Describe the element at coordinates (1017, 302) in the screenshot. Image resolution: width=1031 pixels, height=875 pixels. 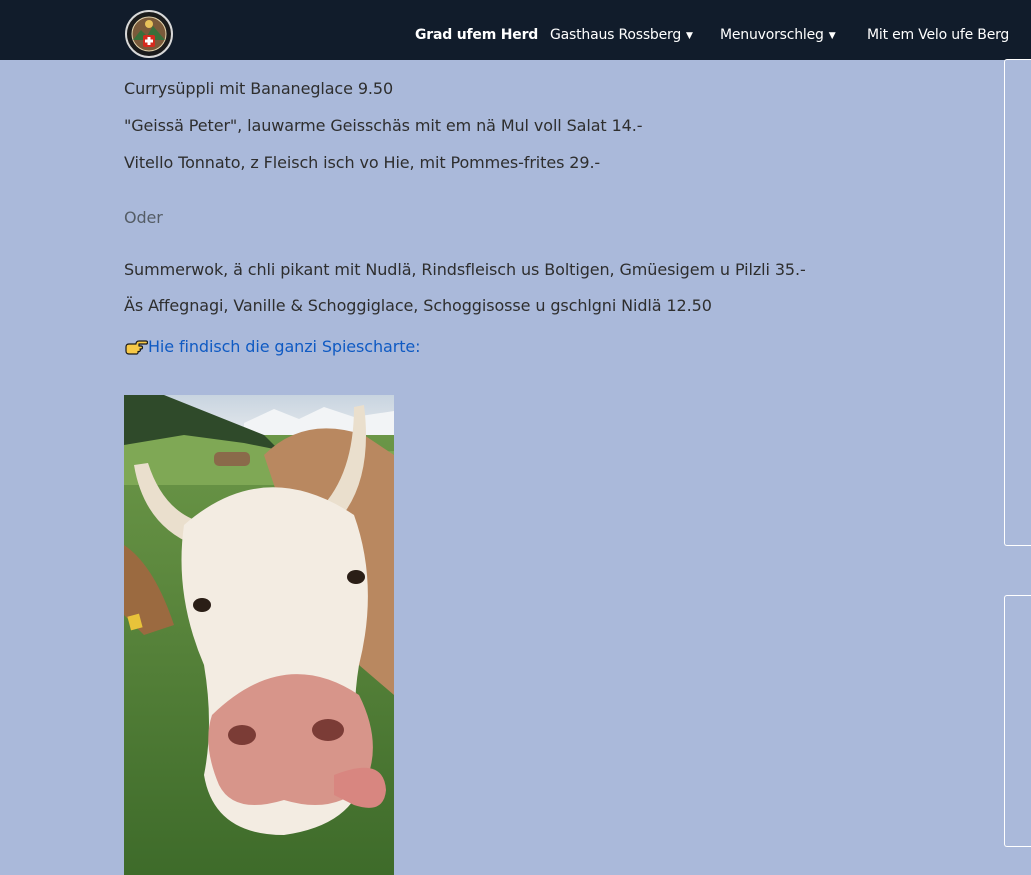
I see `side-panel-top` at that location.